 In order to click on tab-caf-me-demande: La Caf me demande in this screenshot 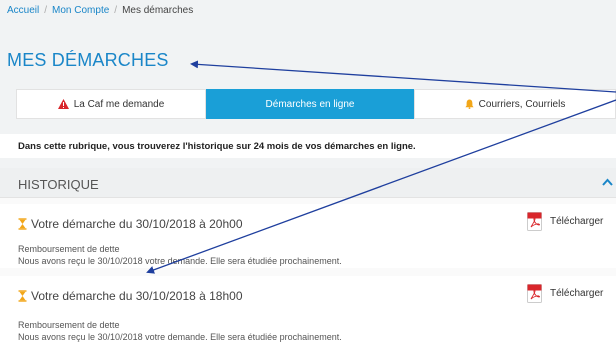, I will do `click(111, 104)`.